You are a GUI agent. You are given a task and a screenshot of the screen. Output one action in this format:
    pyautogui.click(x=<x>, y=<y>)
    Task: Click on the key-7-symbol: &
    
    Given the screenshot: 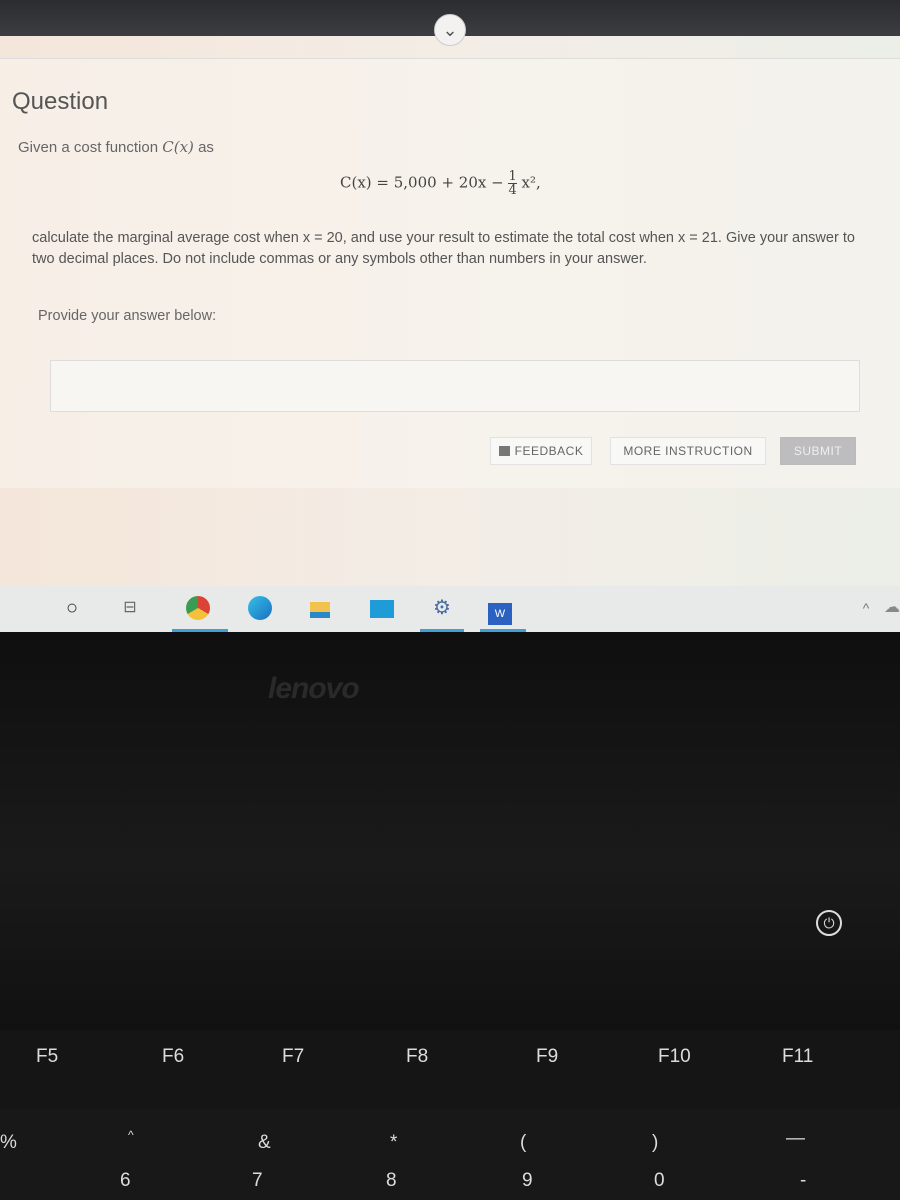 What is the action you would take?
    pyautogui.click(x=264, y=1142)
    